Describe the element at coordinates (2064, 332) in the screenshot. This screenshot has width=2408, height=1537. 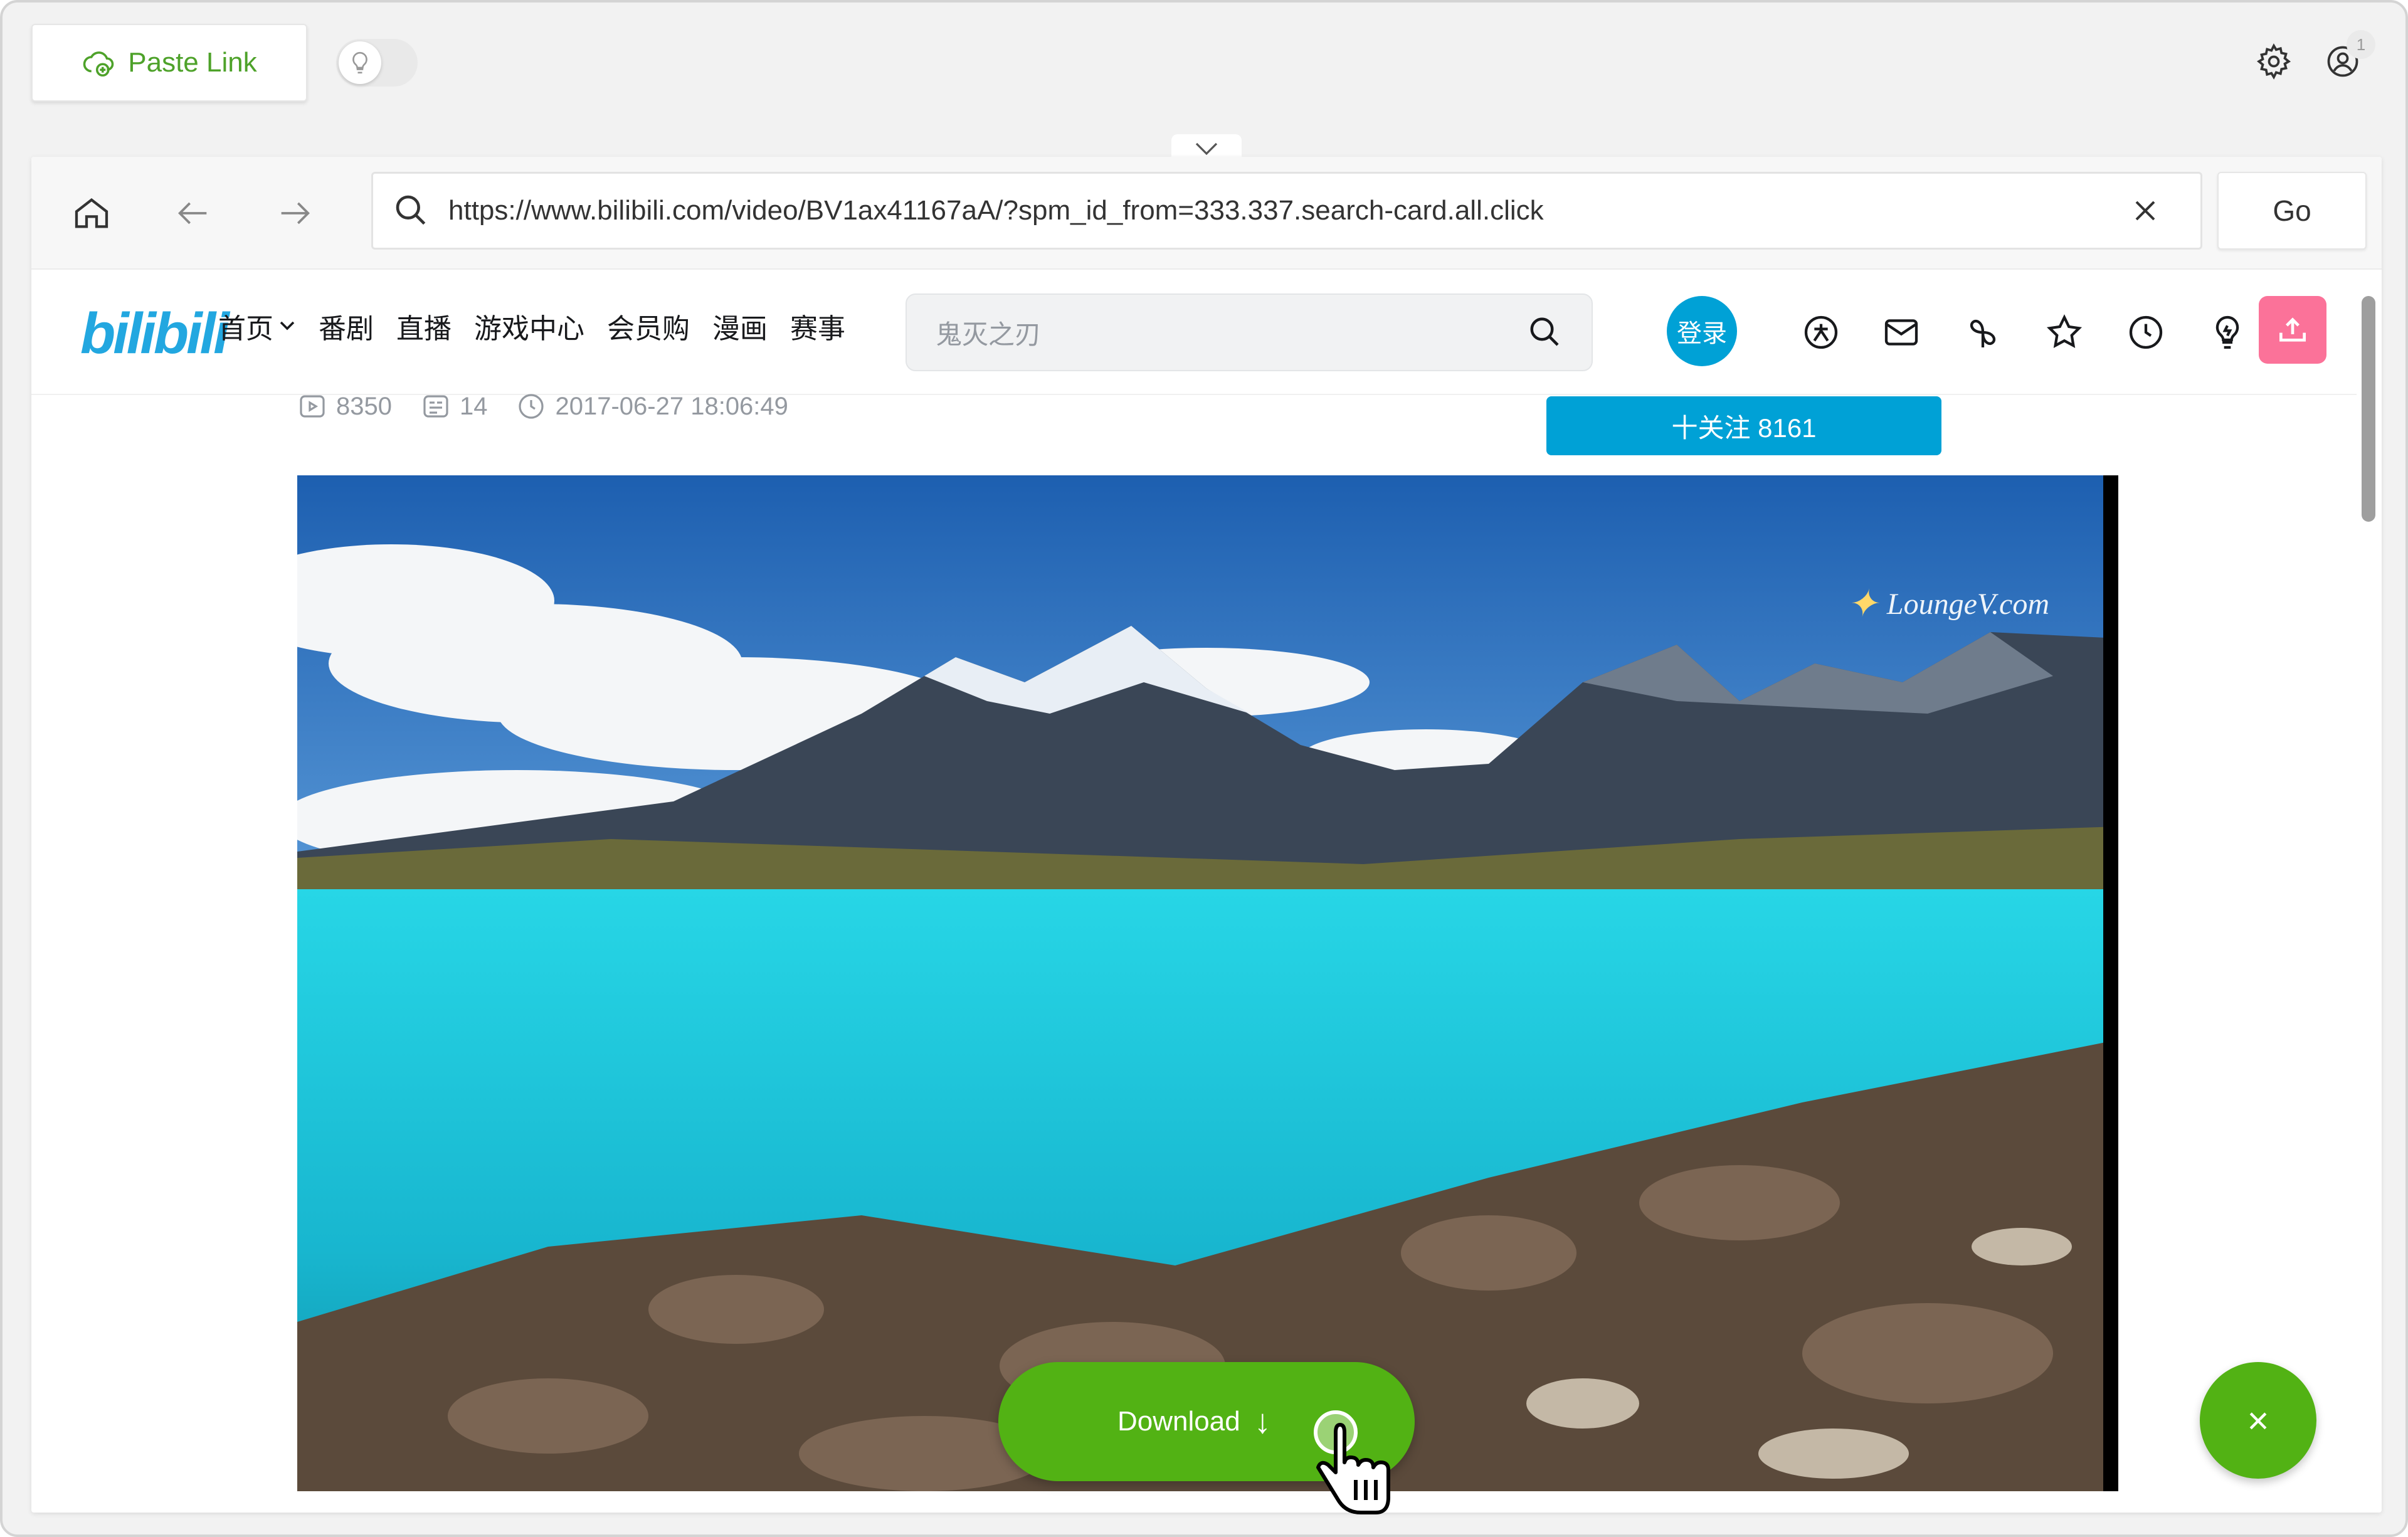
I see `favorites-star-icon` at that location.